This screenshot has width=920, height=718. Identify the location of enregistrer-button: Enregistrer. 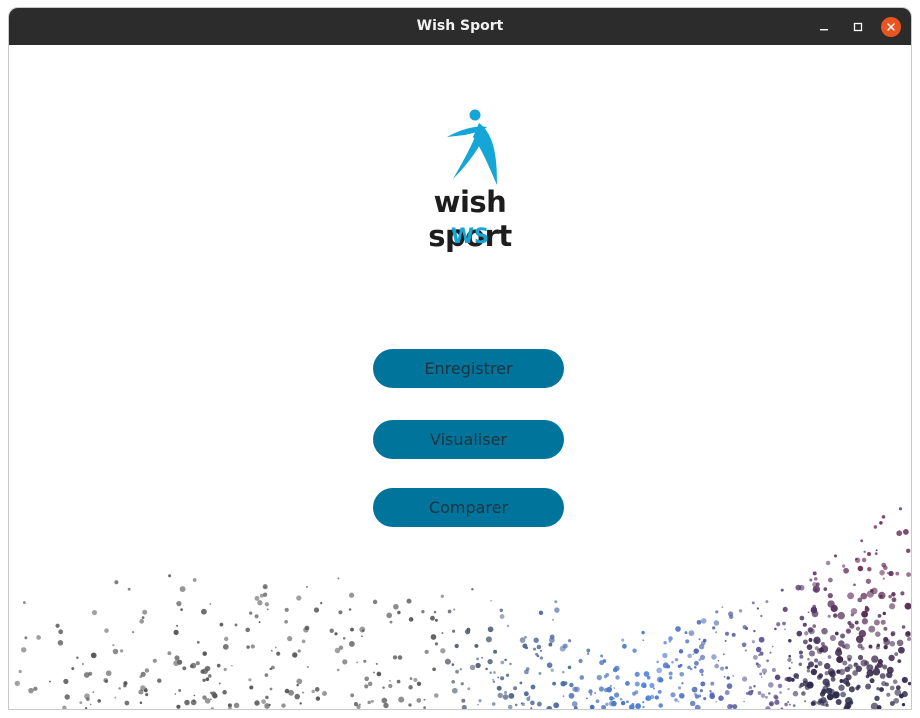
(468, 368).